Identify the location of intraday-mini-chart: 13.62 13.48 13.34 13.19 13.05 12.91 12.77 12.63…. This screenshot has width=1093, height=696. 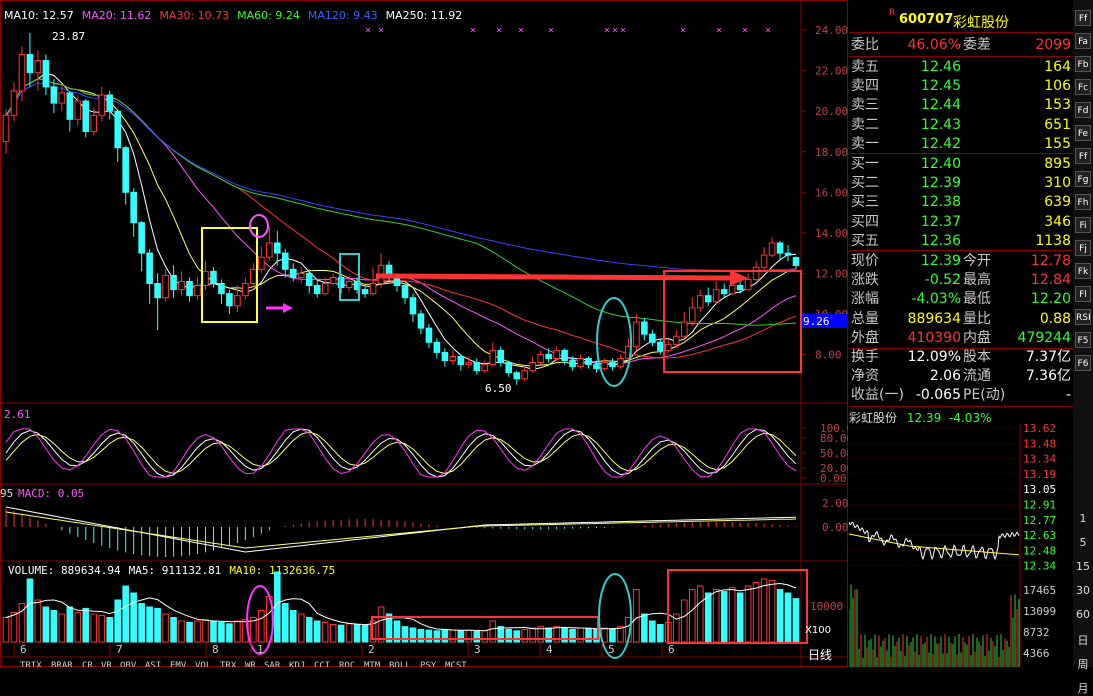
(961, 545).